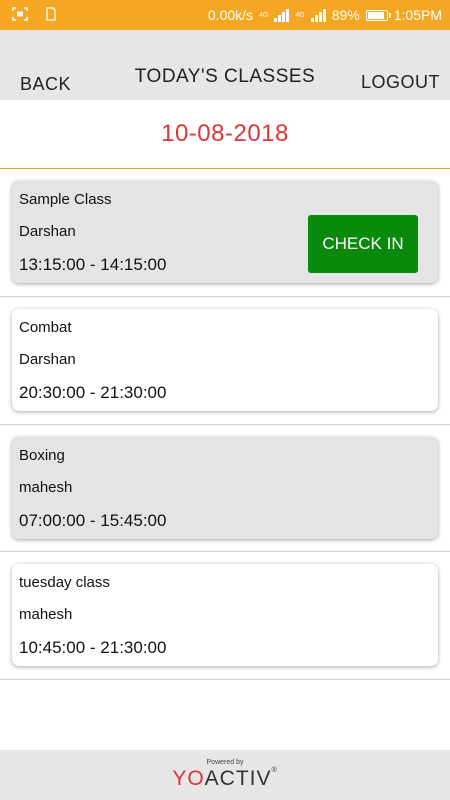  What do you see at coordinates (65, 199) in the screenshot?
I see `class-name: Sample Class` at bounding box center [65, 199].